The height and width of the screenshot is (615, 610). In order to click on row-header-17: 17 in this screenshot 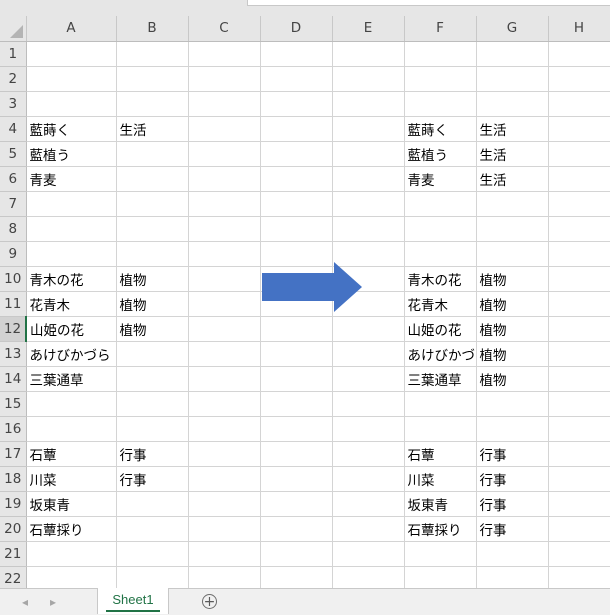, I will do `click(13, 454)`.